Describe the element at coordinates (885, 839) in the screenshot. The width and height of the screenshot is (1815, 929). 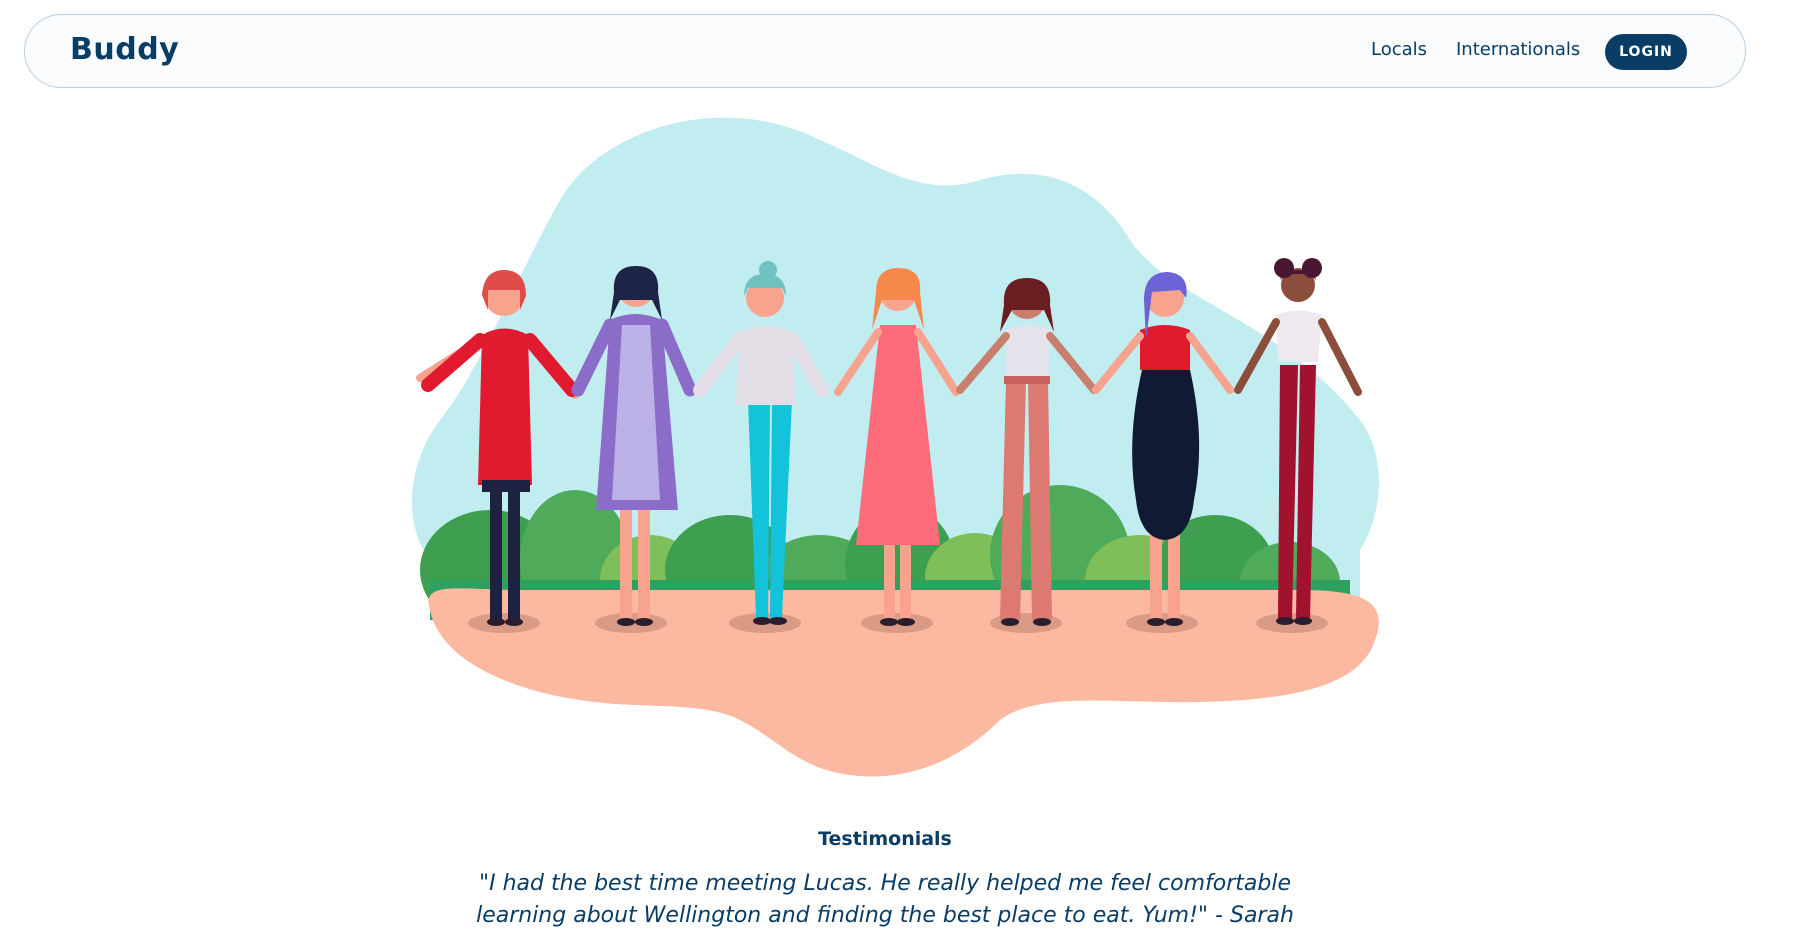
I see `testimonials-heading: Testimonials` at that location.